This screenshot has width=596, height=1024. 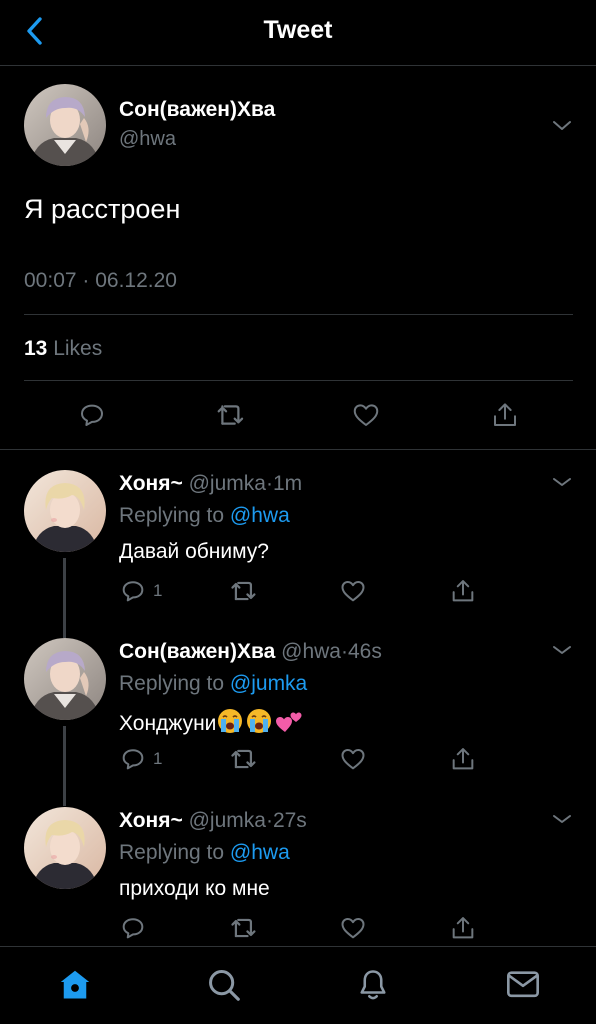 I want to click on reply-time: 46s, so click(x=364, y=651).